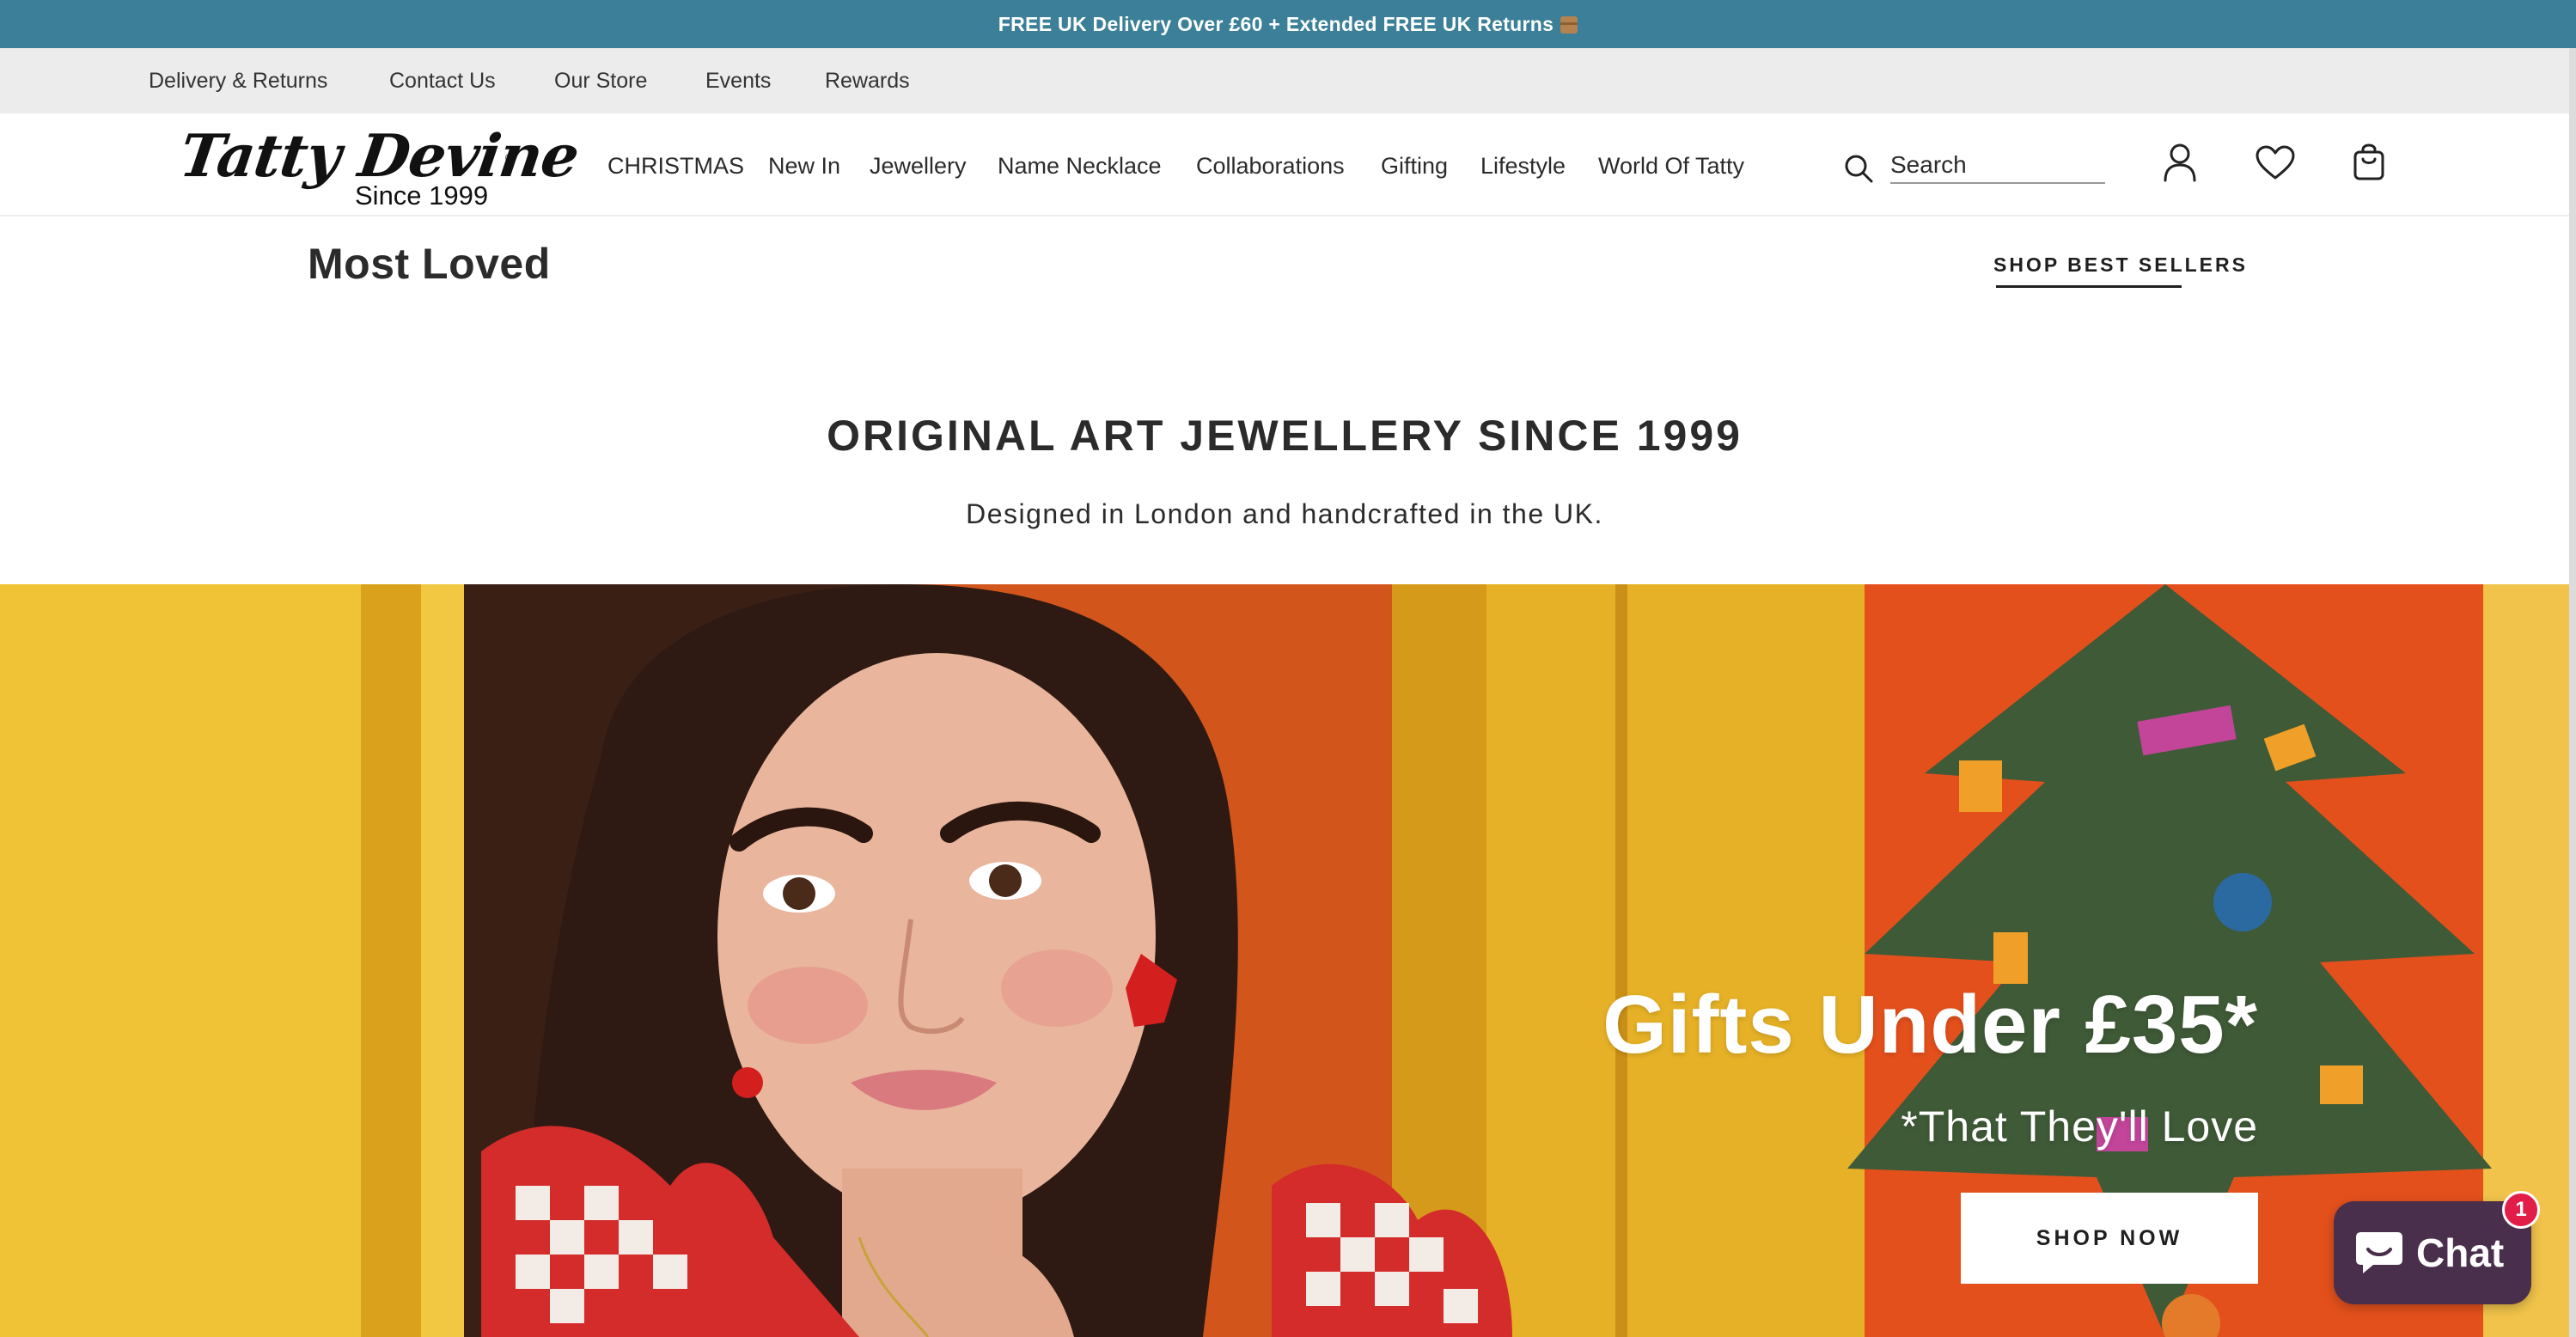  I want to click on logo-registered-mark: ®, so click(510, 157).